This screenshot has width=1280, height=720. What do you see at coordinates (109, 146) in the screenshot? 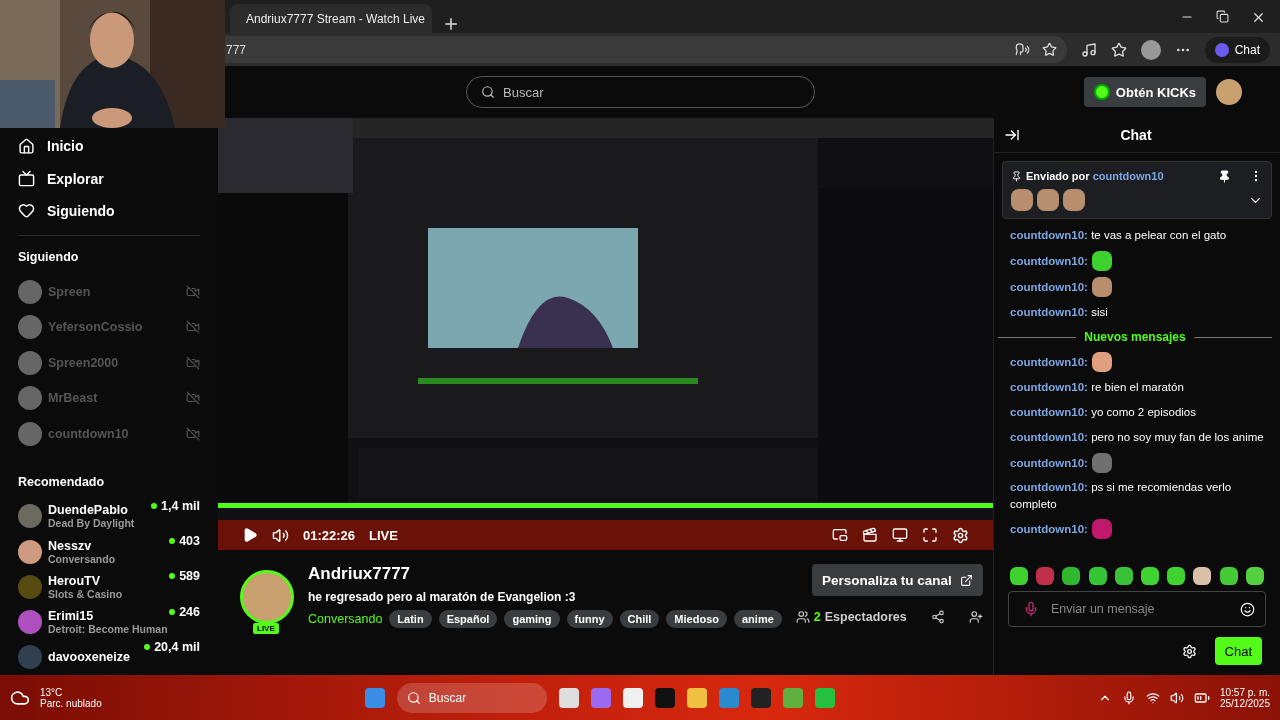
I see `nav-item: Inicio` at bounding box center [109, 146].